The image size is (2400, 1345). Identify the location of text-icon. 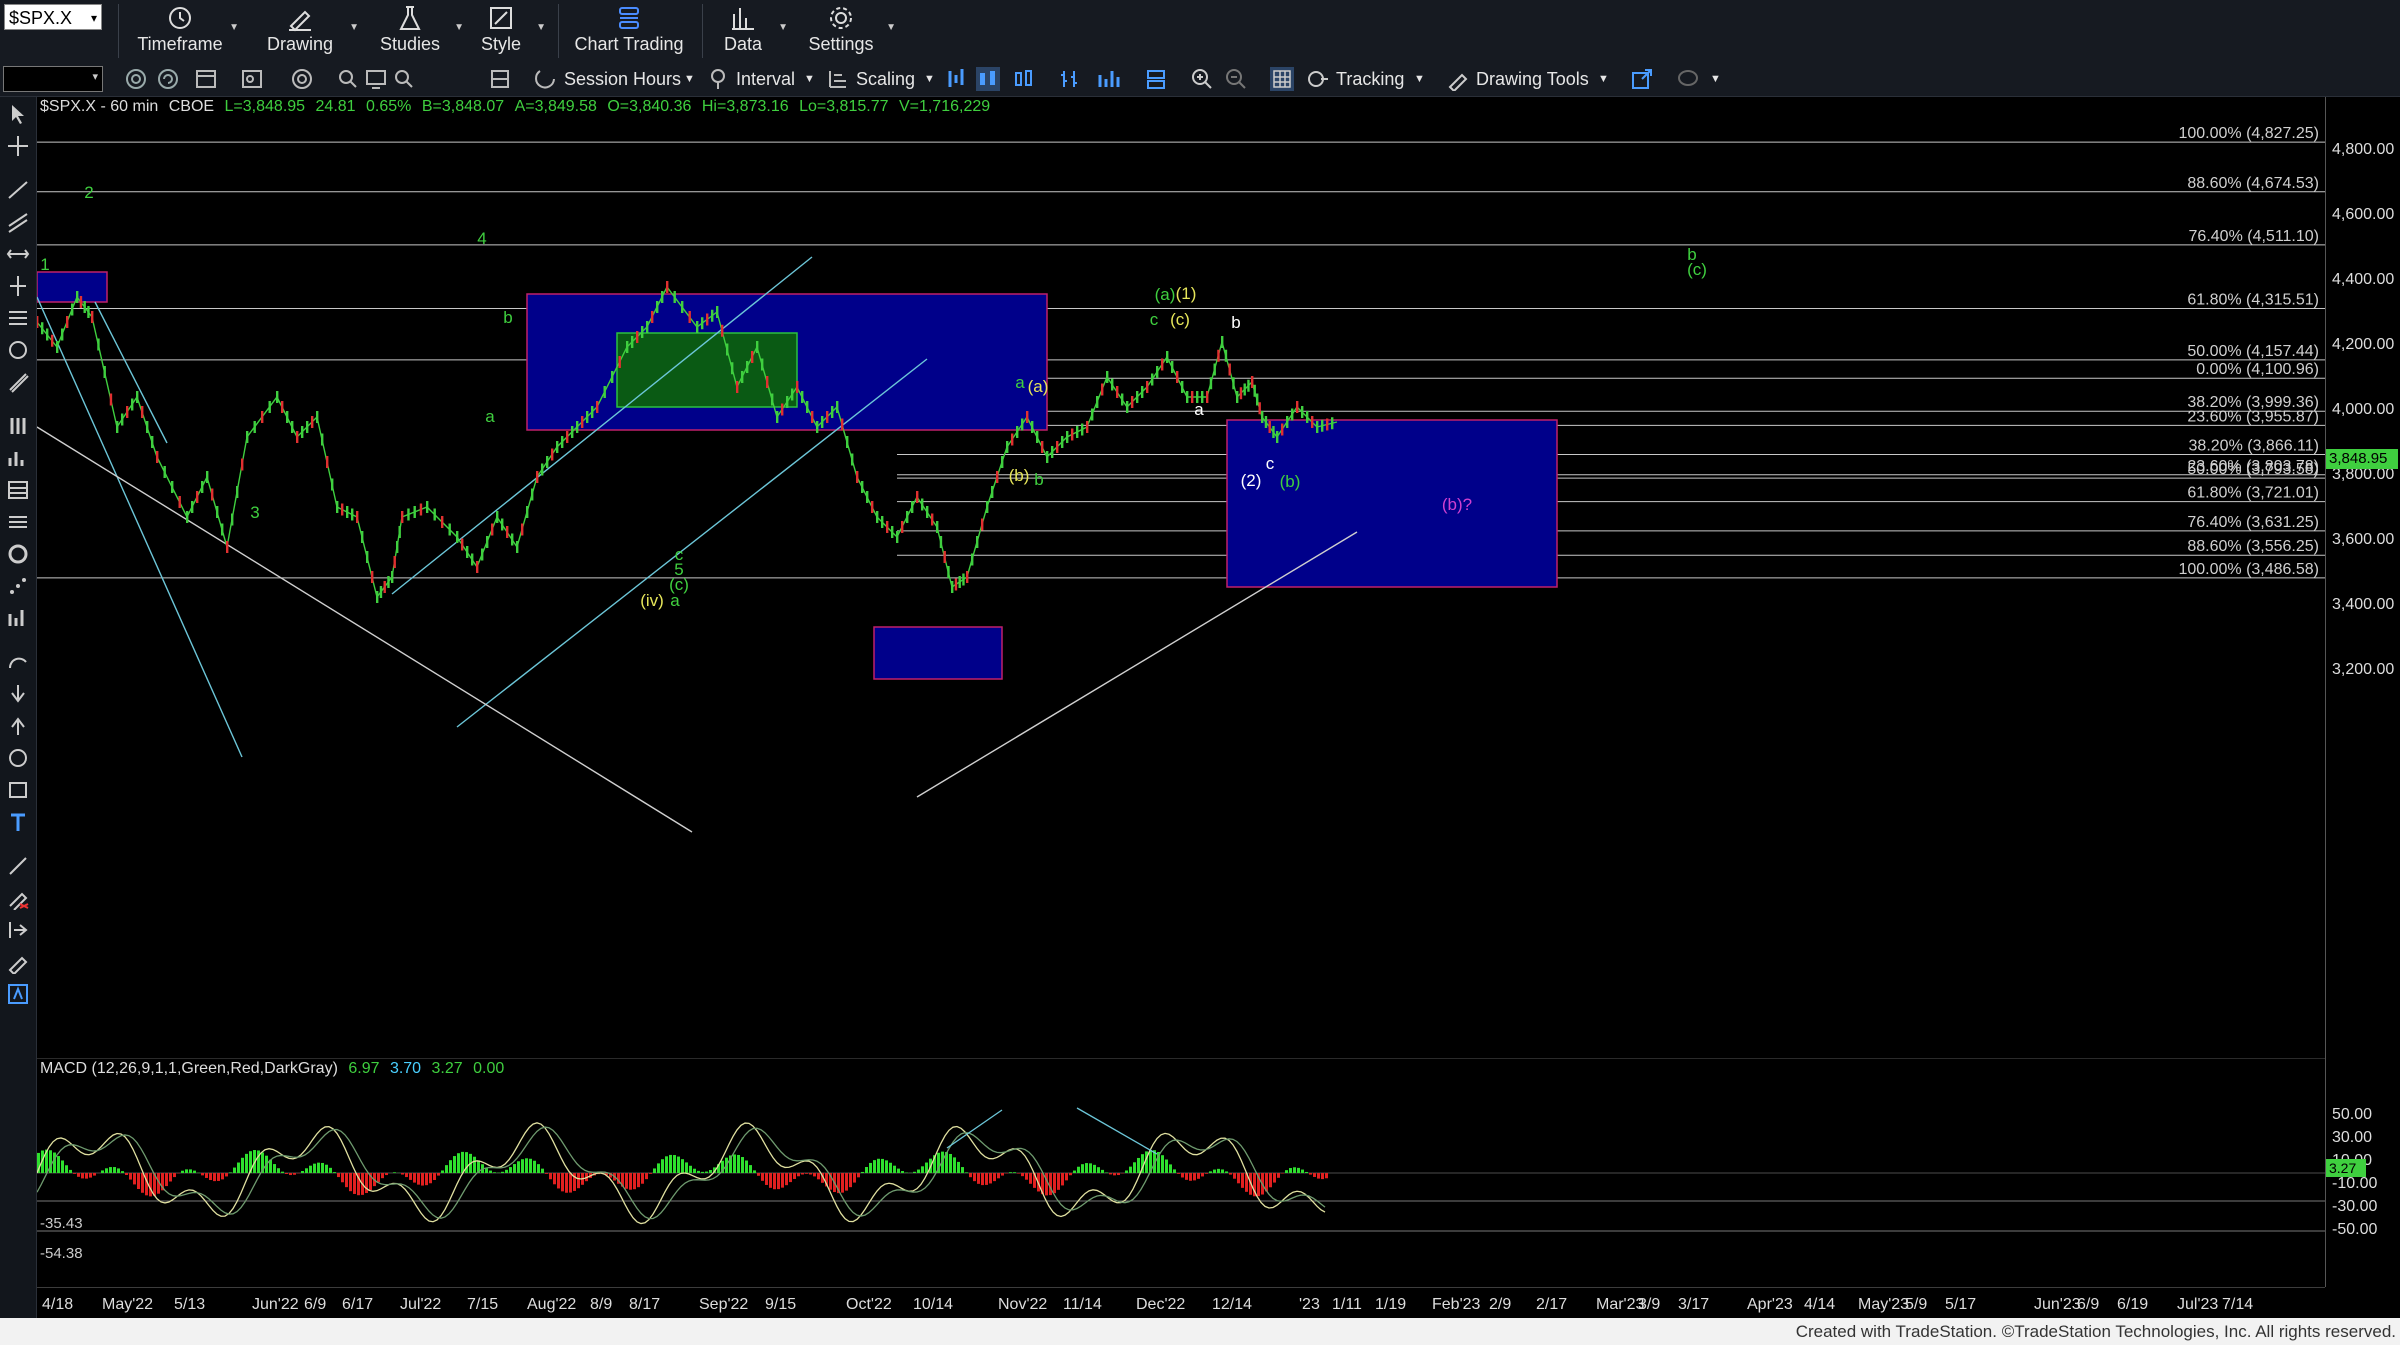
(18, 822).